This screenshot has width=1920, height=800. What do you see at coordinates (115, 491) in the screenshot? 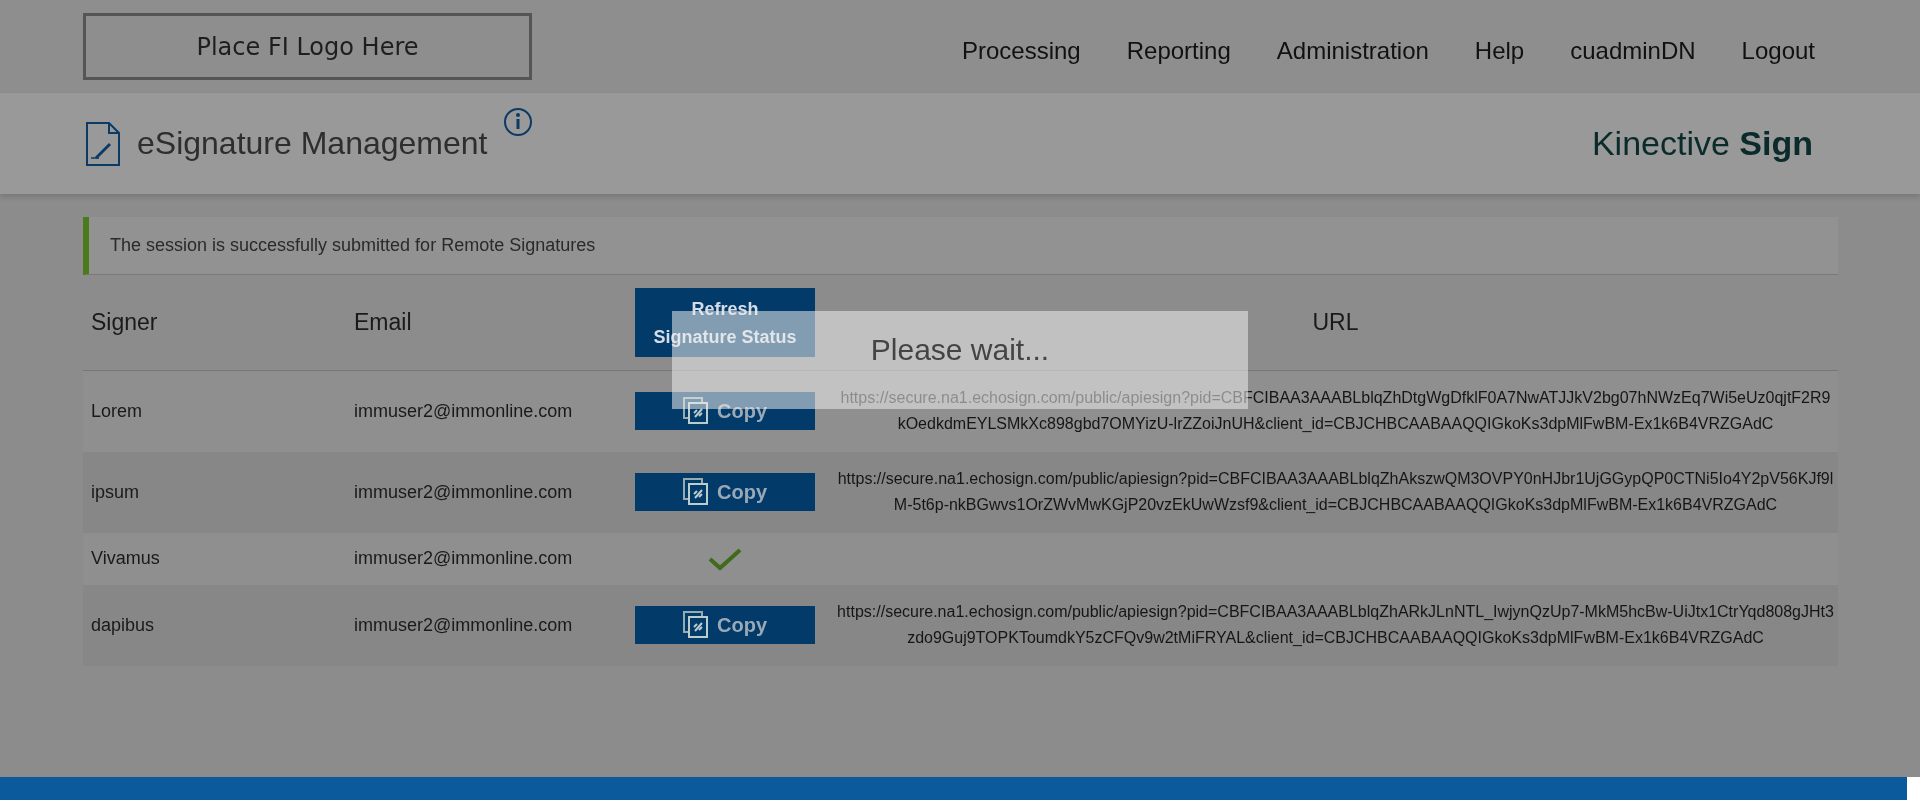
I see `signer-name: ipsum` at bounding box center [115, 491].